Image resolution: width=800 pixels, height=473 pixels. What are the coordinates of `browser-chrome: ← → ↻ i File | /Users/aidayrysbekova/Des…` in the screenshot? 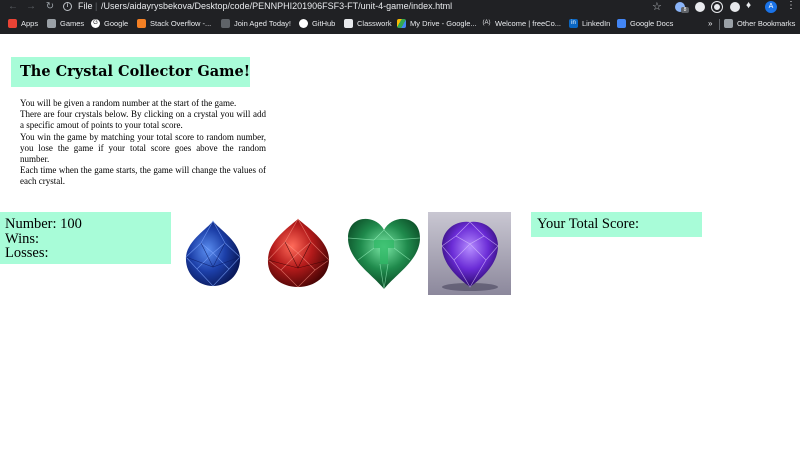 It's located at (400, 17).